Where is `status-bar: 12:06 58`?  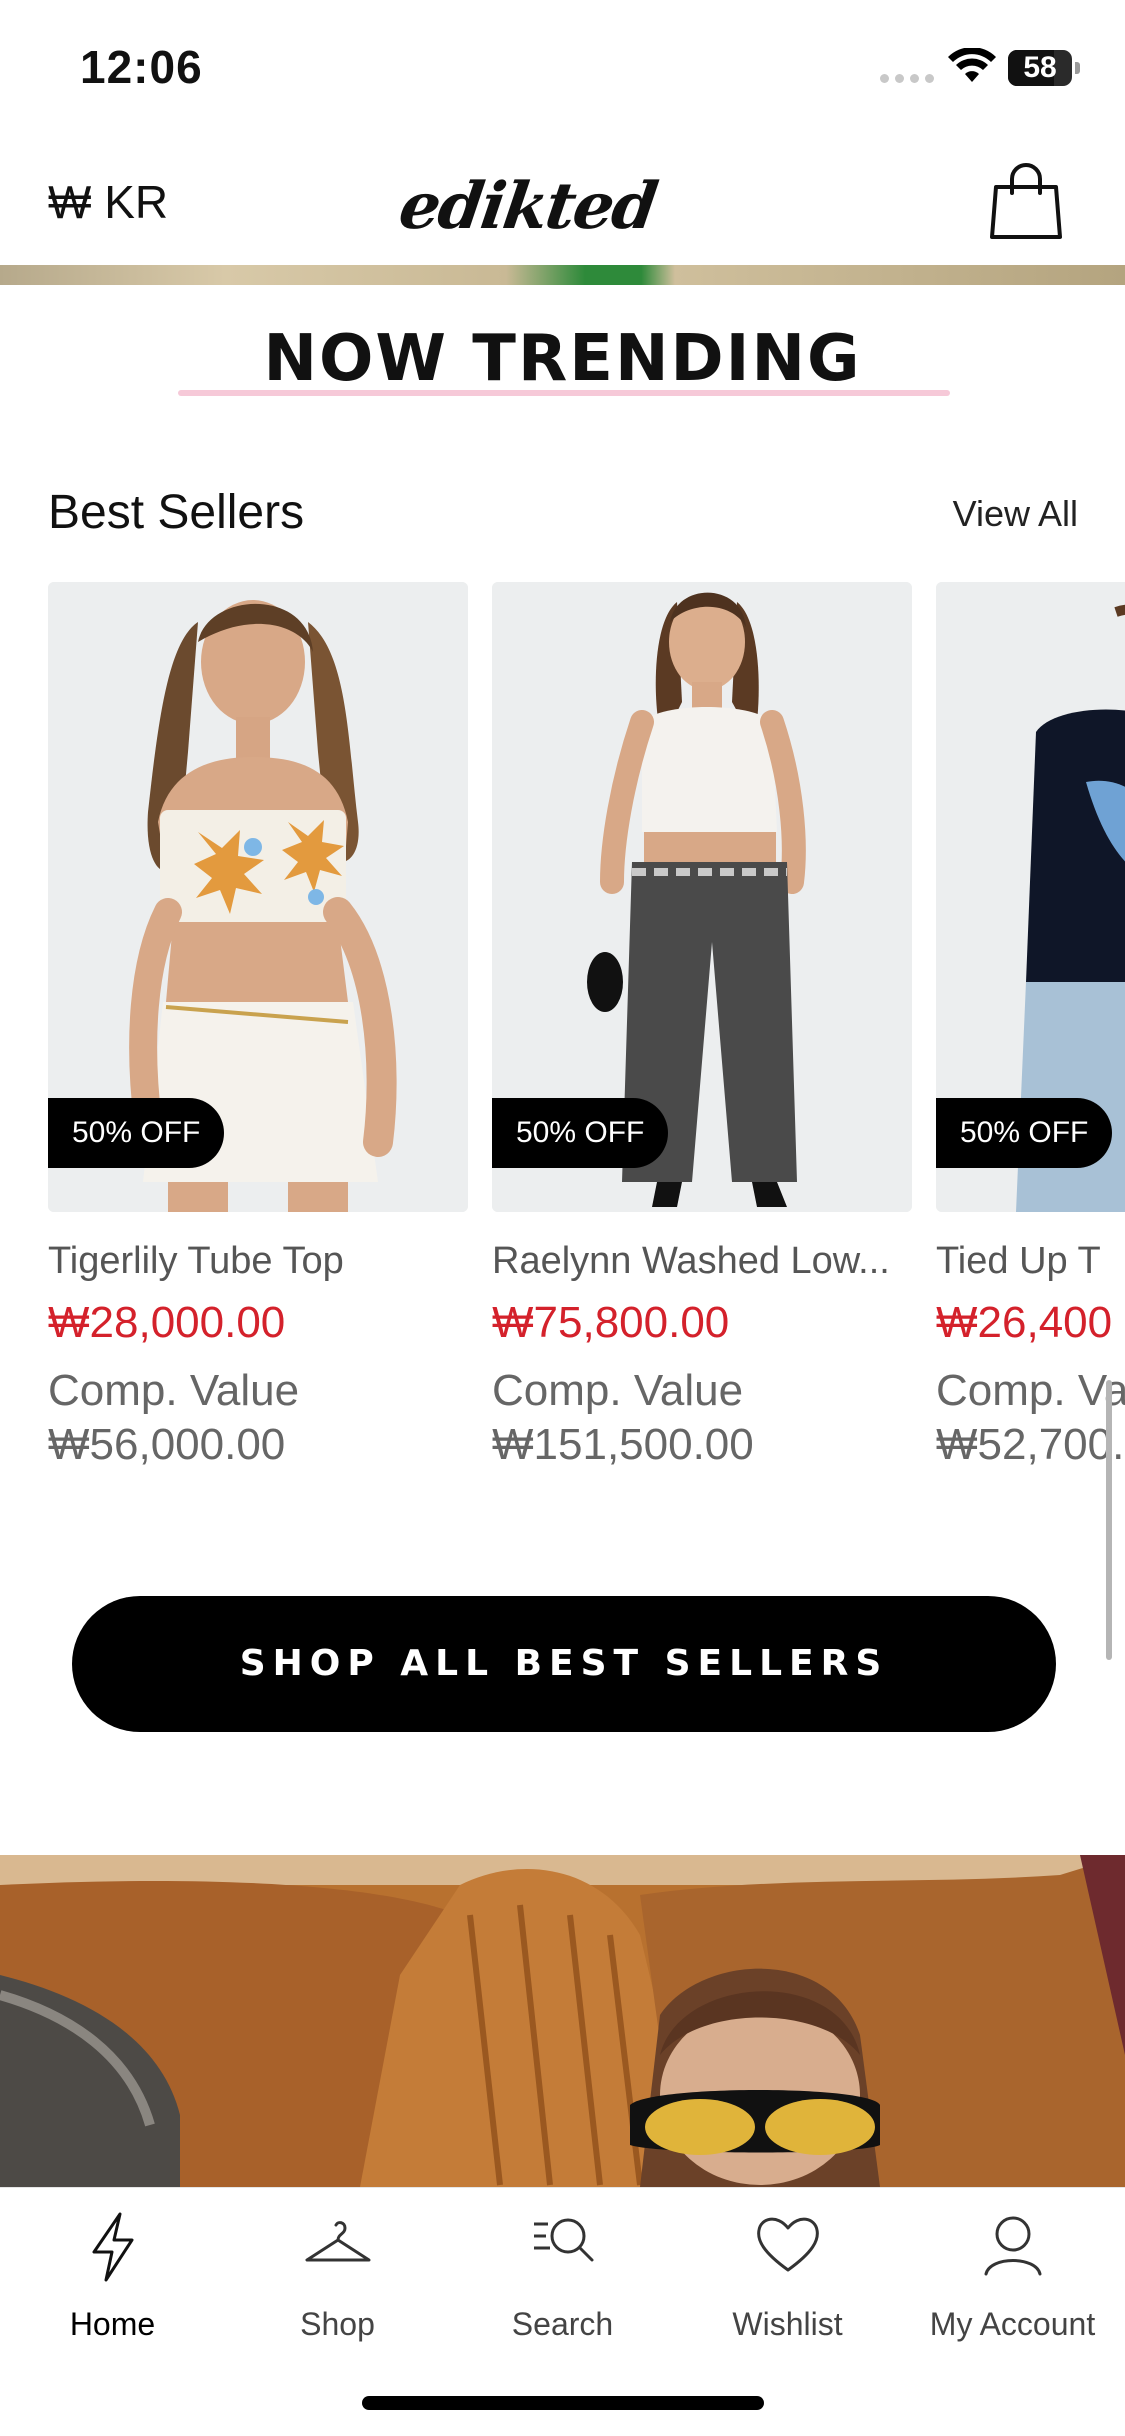
status-bar: 12:06 58 is located at coordinates (562, 67).